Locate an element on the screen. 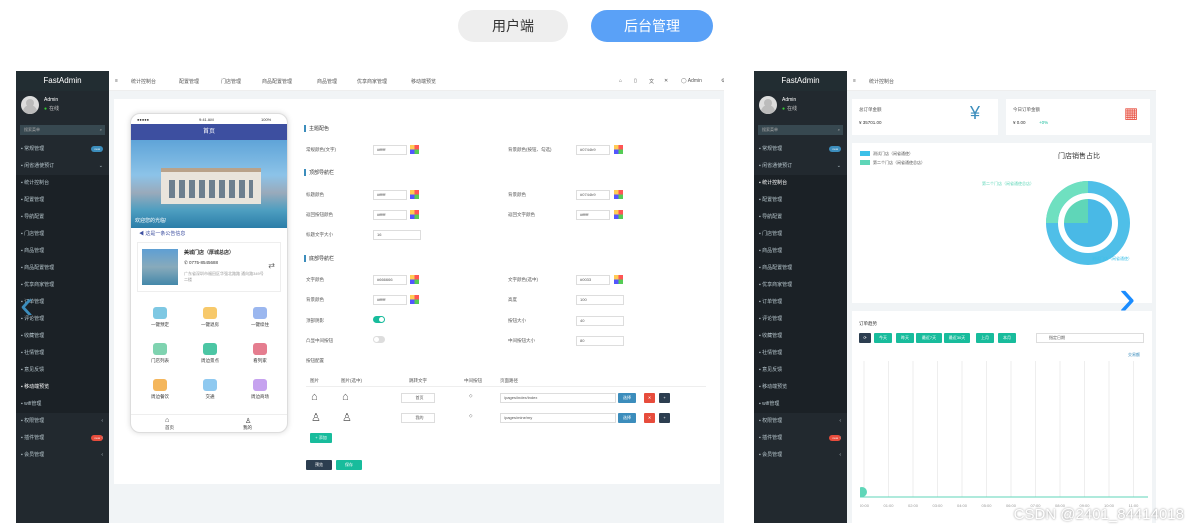  feature-grid-item: 一键续住 is located at coordinates (260, 321).